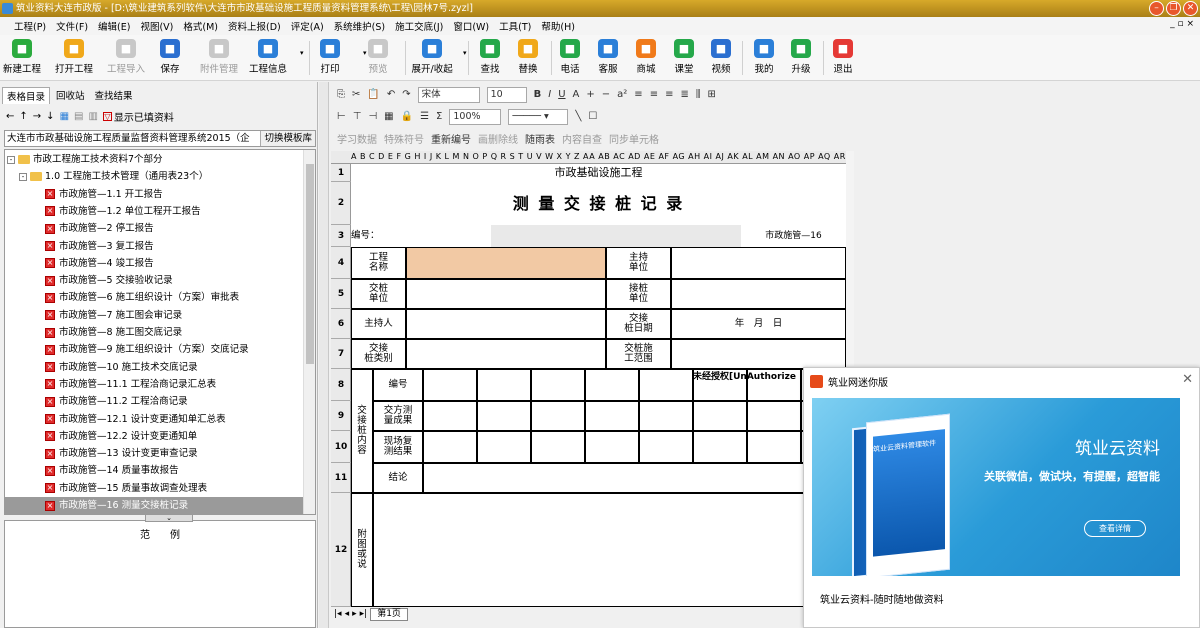 Image resolution: width=1200 pixels, height=628 pixels. Describe the element at coordinates (451, 138) in the screenshot. I see `renumber-button: 重新编号` at that location.